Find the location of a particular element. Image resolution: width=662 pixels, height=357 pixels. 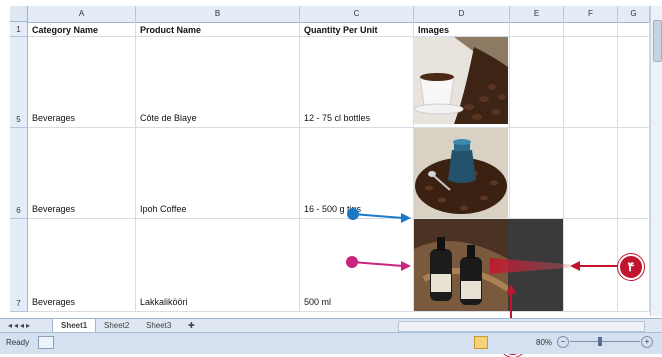

sheet-tab-bar: ◂◂◂▸ Sheet1 Sheet2 Sheet3 ✚ is located at coordinates (331, 325).